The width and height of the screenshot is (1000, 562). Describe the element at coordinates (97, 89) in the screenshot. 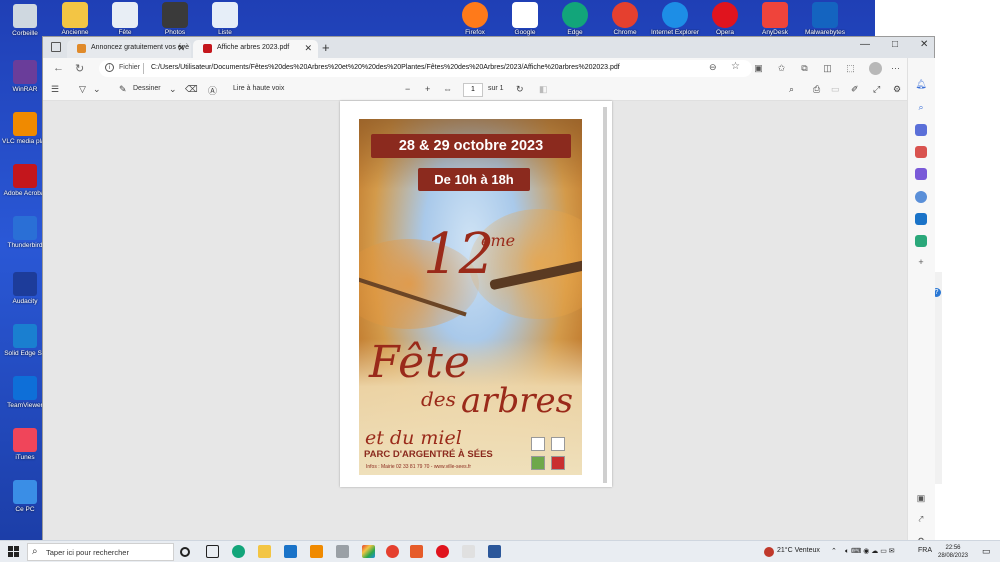

I see `highlight-dropdown-icon: ⌄` at that location.